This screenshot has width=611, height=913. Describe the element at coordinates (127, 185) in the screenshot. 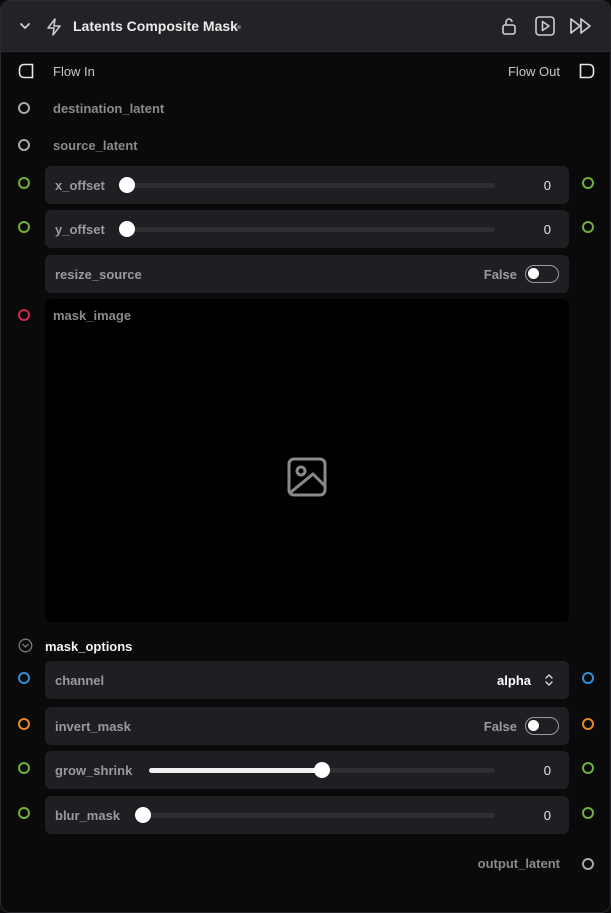

I see `x-offset-slider-thumb` at that location.